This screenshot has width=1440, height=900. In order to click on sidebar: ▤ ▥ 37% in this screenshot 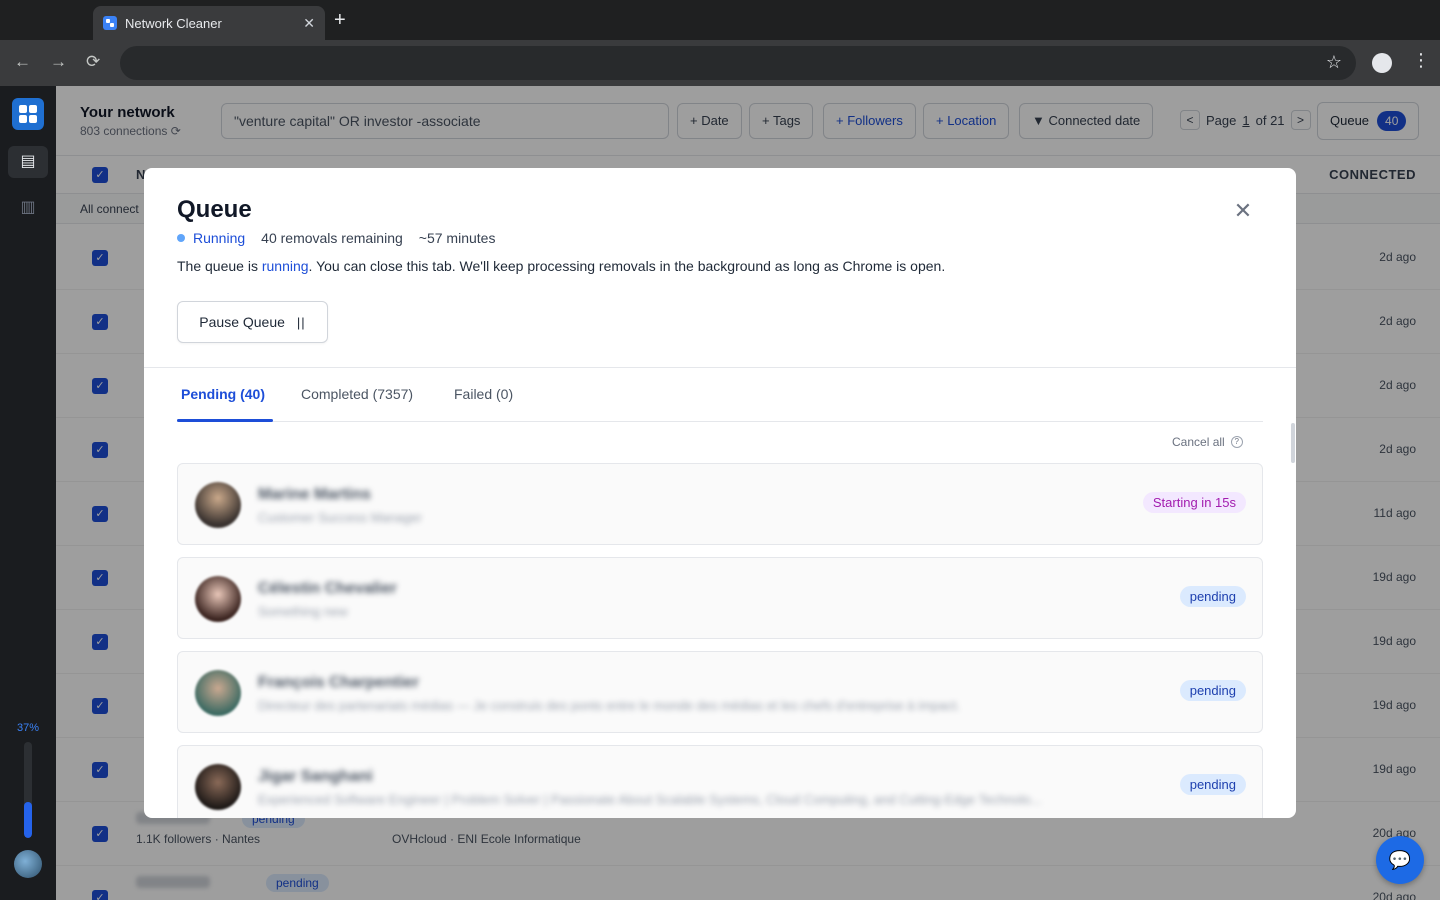, I will do `click(28, 493)`.